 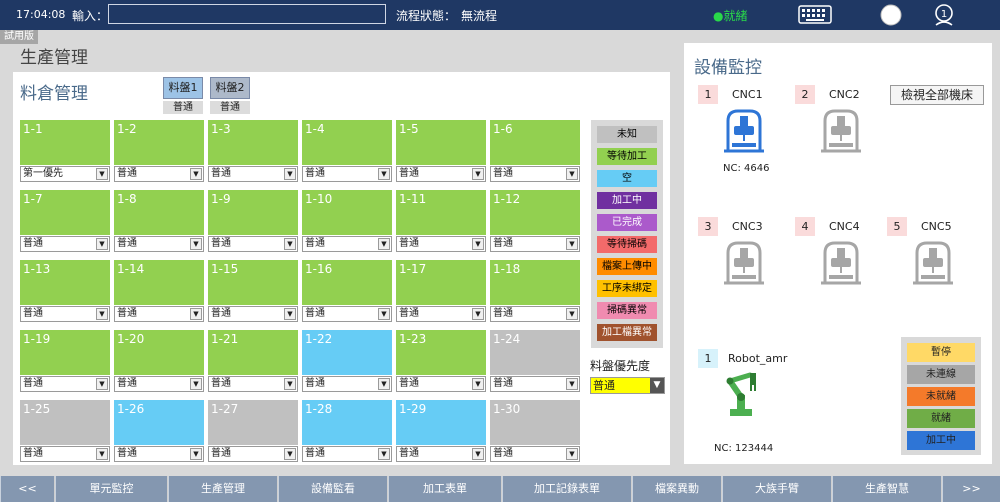 I want to click on slot-1-17: 1-17, so click(x=441, y=282).